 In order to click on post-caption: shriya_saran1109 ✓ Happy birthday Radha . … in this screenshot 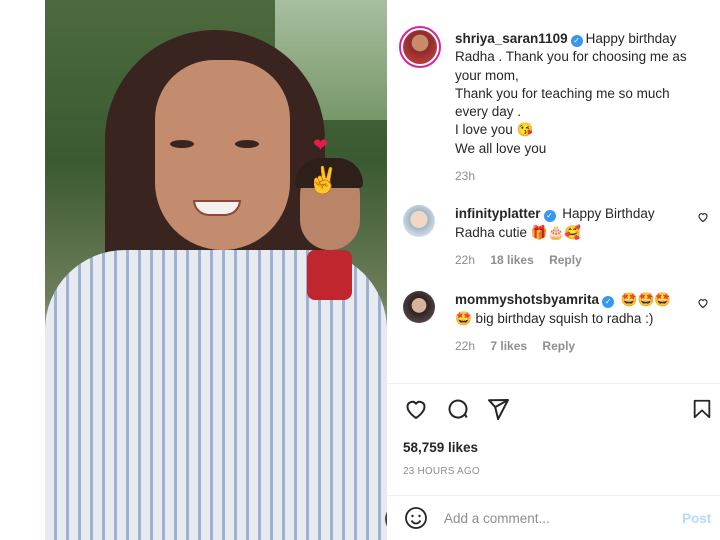, I will do `click(557, 105)`.